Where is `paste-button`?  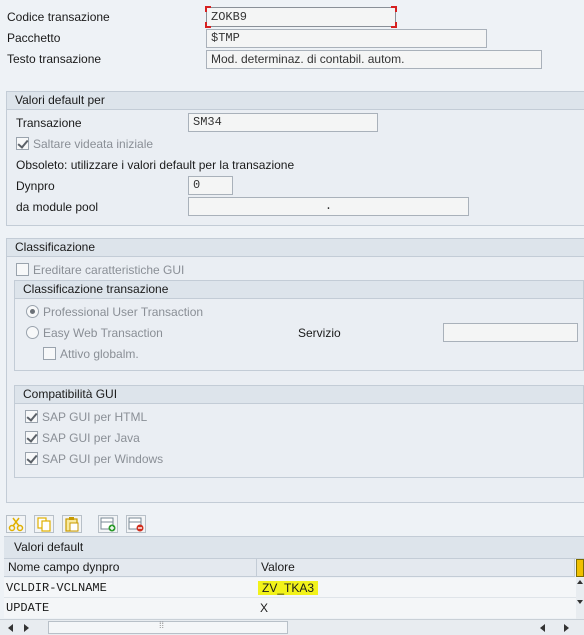
paste-button is located at coordinates (72, 524).